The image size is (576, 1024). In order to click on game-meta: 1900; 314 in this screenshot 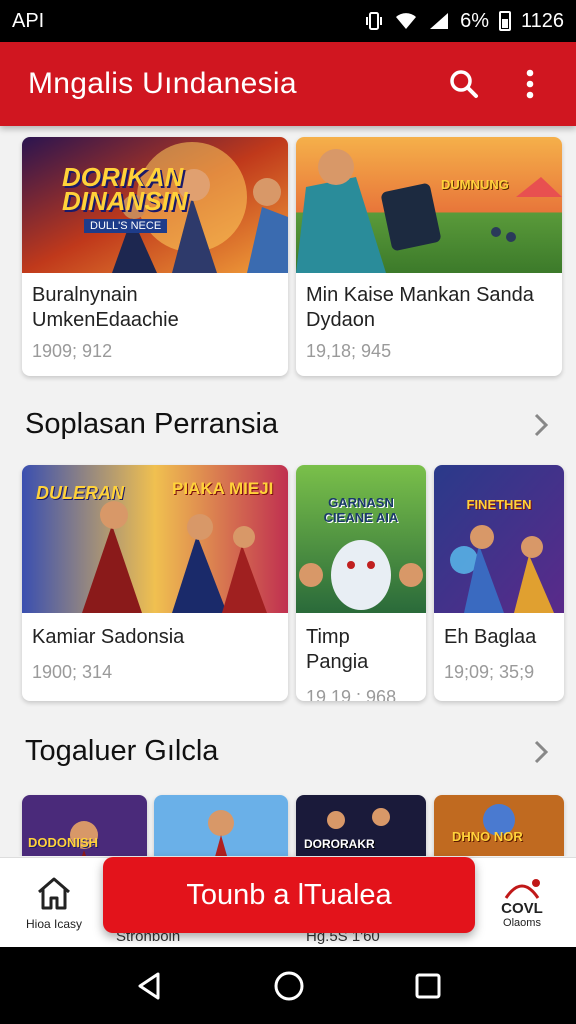, I will do `click(72, 672)`.